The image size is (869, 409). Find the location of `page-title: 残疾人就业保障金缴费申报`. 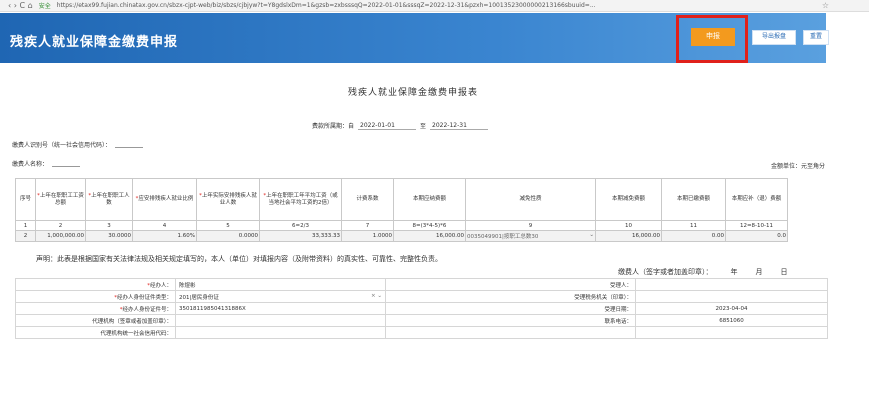

page-title: 残疾人就业保障金缴费申报 is located at coordinates (94, 42).